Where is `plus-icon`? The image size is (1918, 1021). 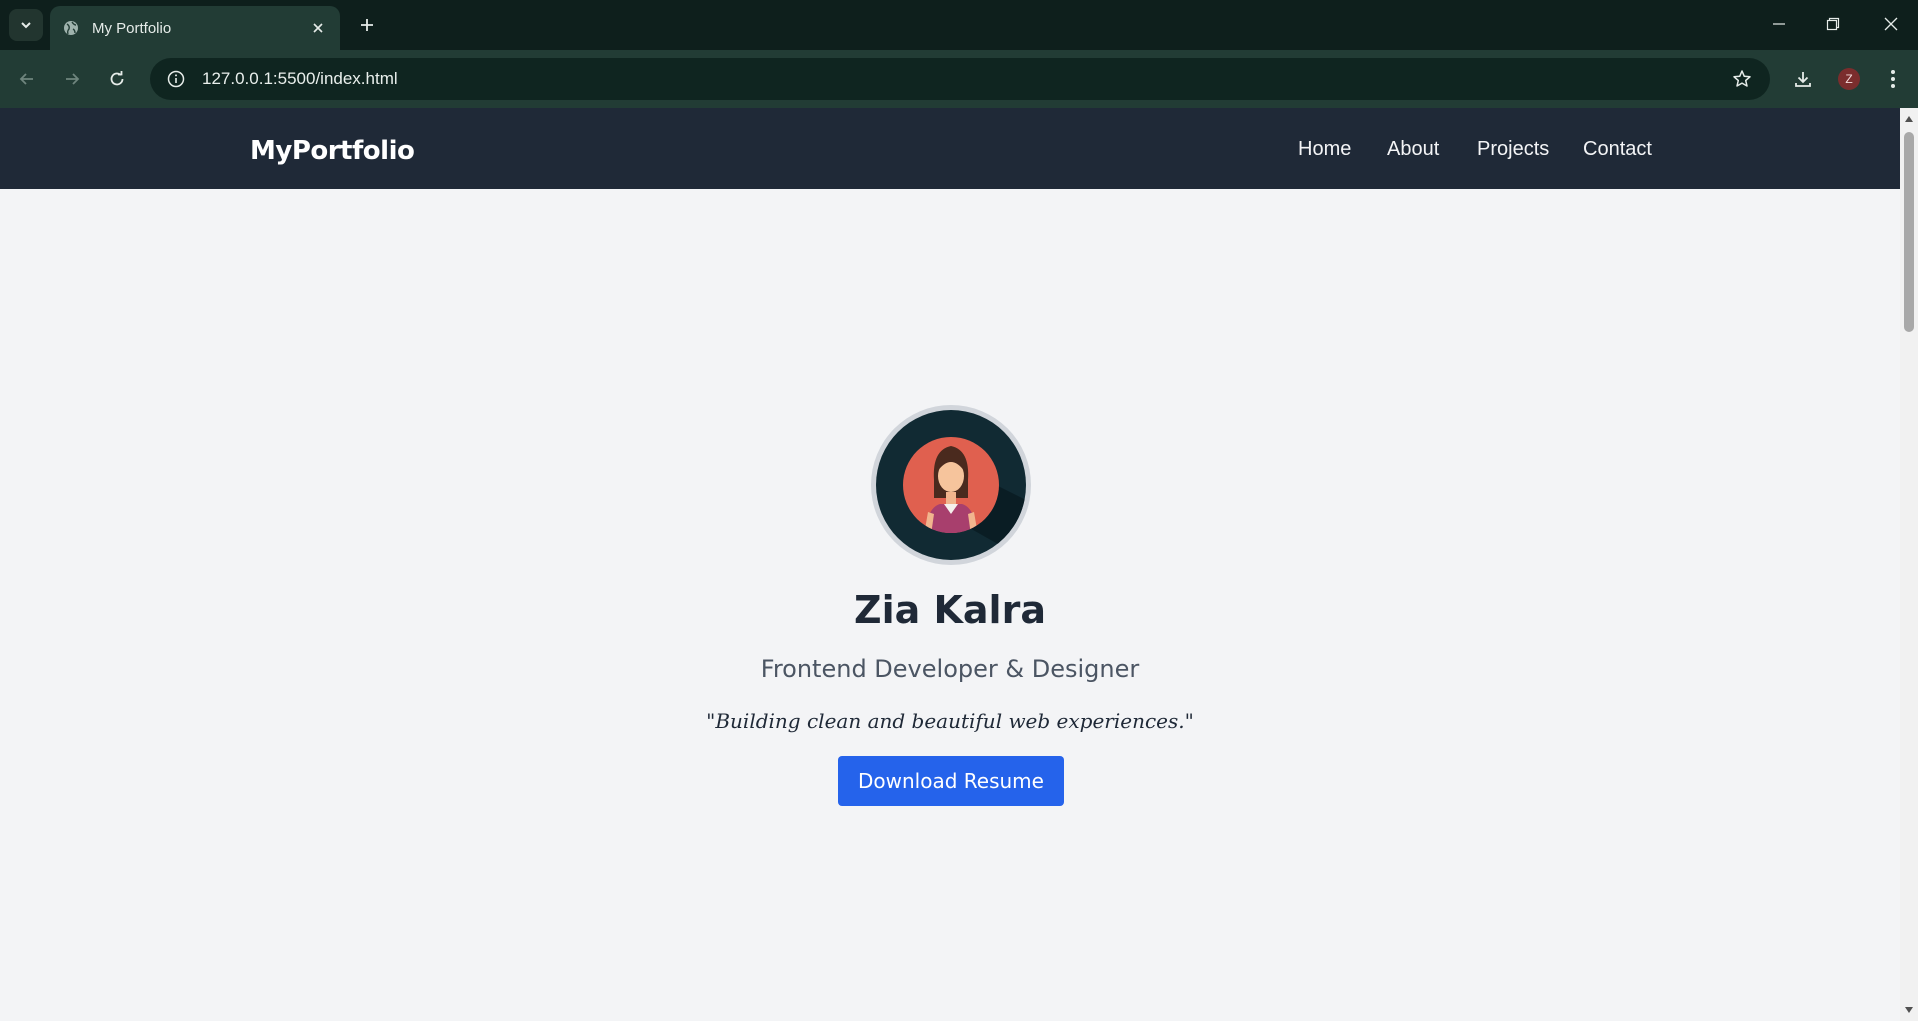 plus-icon is located at coordinates (367, 25).